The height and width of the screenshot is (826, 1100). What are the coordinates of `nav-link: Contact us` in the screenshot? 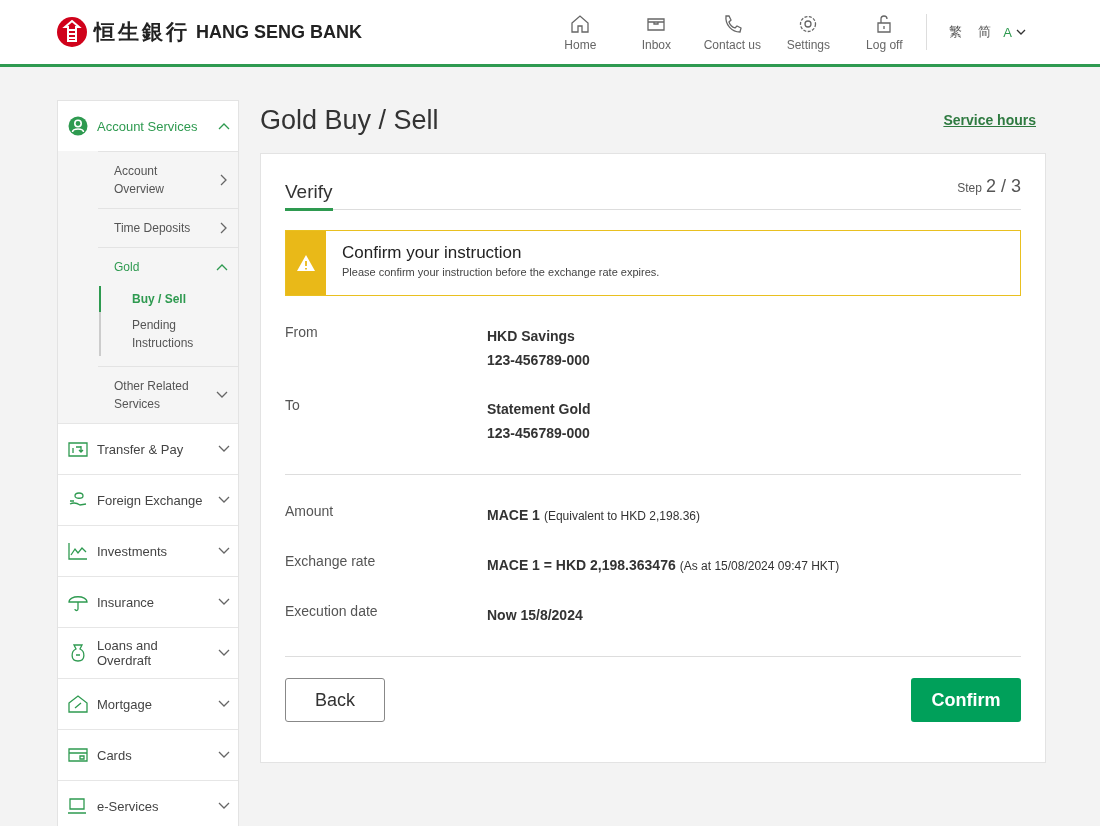 It's located at (732, 32).